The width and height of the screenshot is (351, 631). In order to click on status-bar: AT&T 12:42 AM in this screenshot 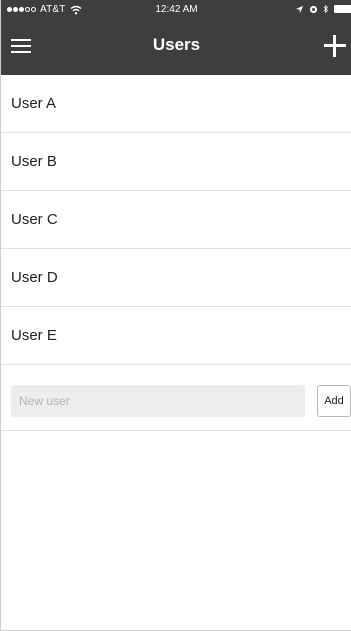, I will do `click(176, 11)`.